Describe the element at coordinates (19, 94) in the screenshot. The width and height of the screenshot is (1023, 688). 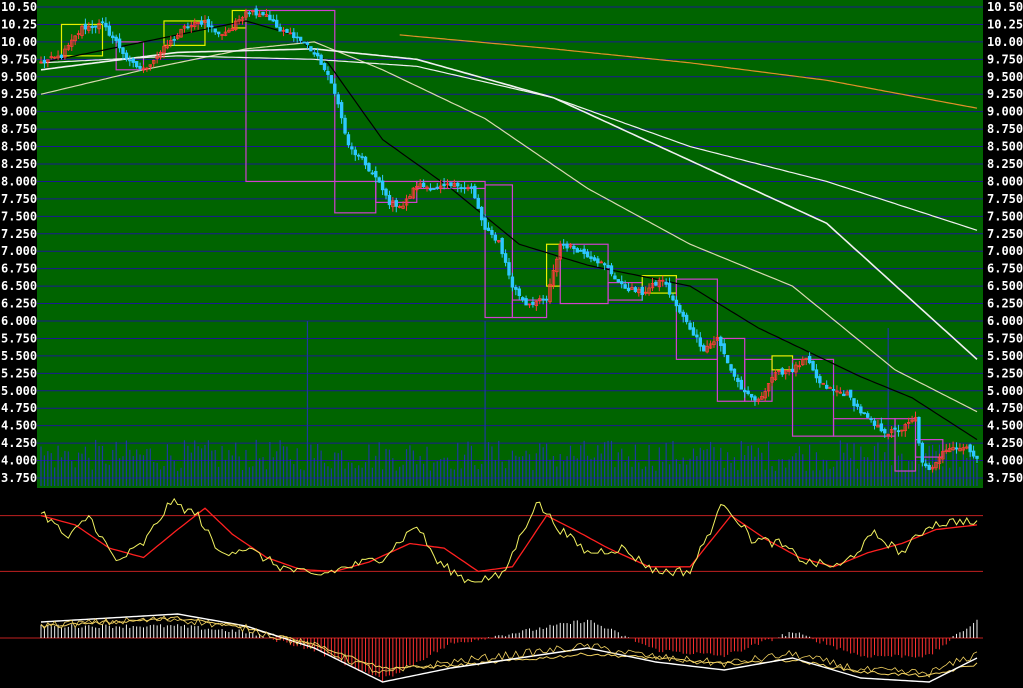
I see `y-tick-label-left: 9.250` at that location.